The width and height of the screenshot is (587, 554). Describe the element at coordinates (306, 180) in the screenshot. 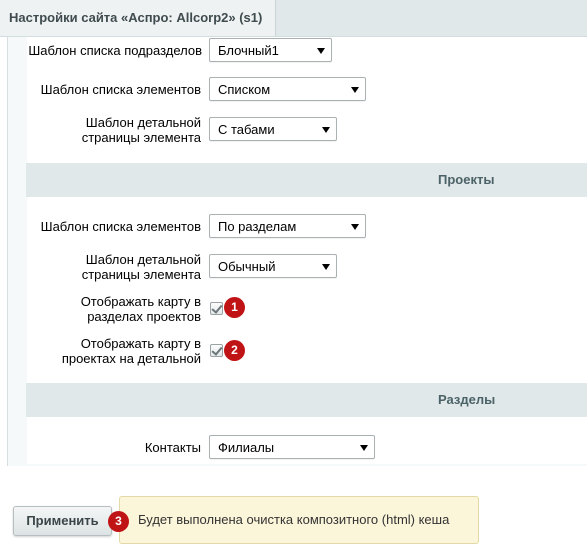

I see `projects-section-header: Проекты` at that location.